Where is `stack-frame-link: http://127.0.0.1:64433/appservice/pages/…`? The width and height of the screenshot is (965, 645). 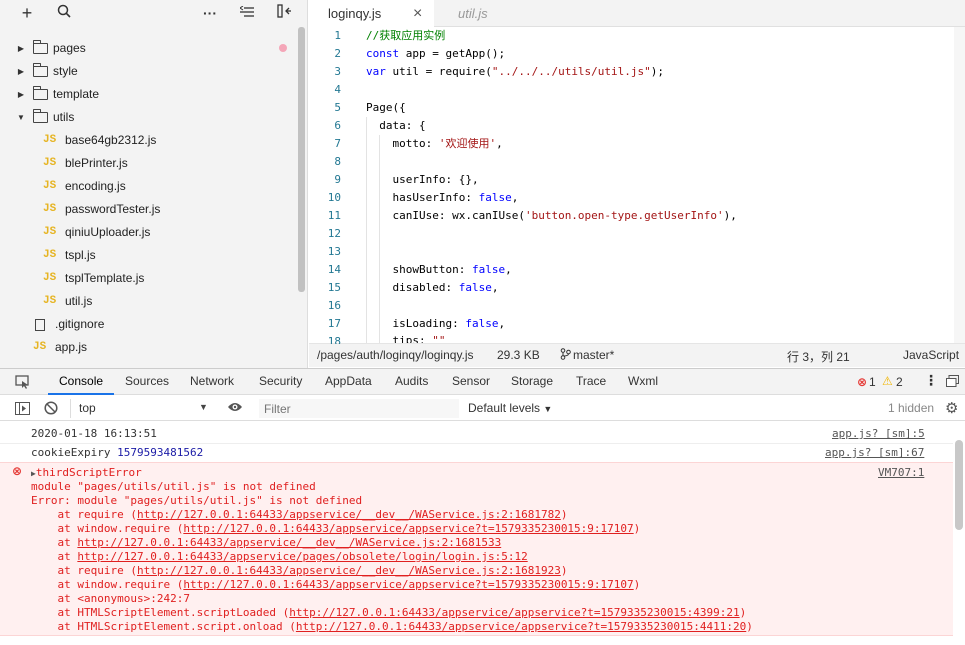 stack-frame-link: http://127.0.0.1:64433/appservice/pages/… is located at coordinates (302, 556).